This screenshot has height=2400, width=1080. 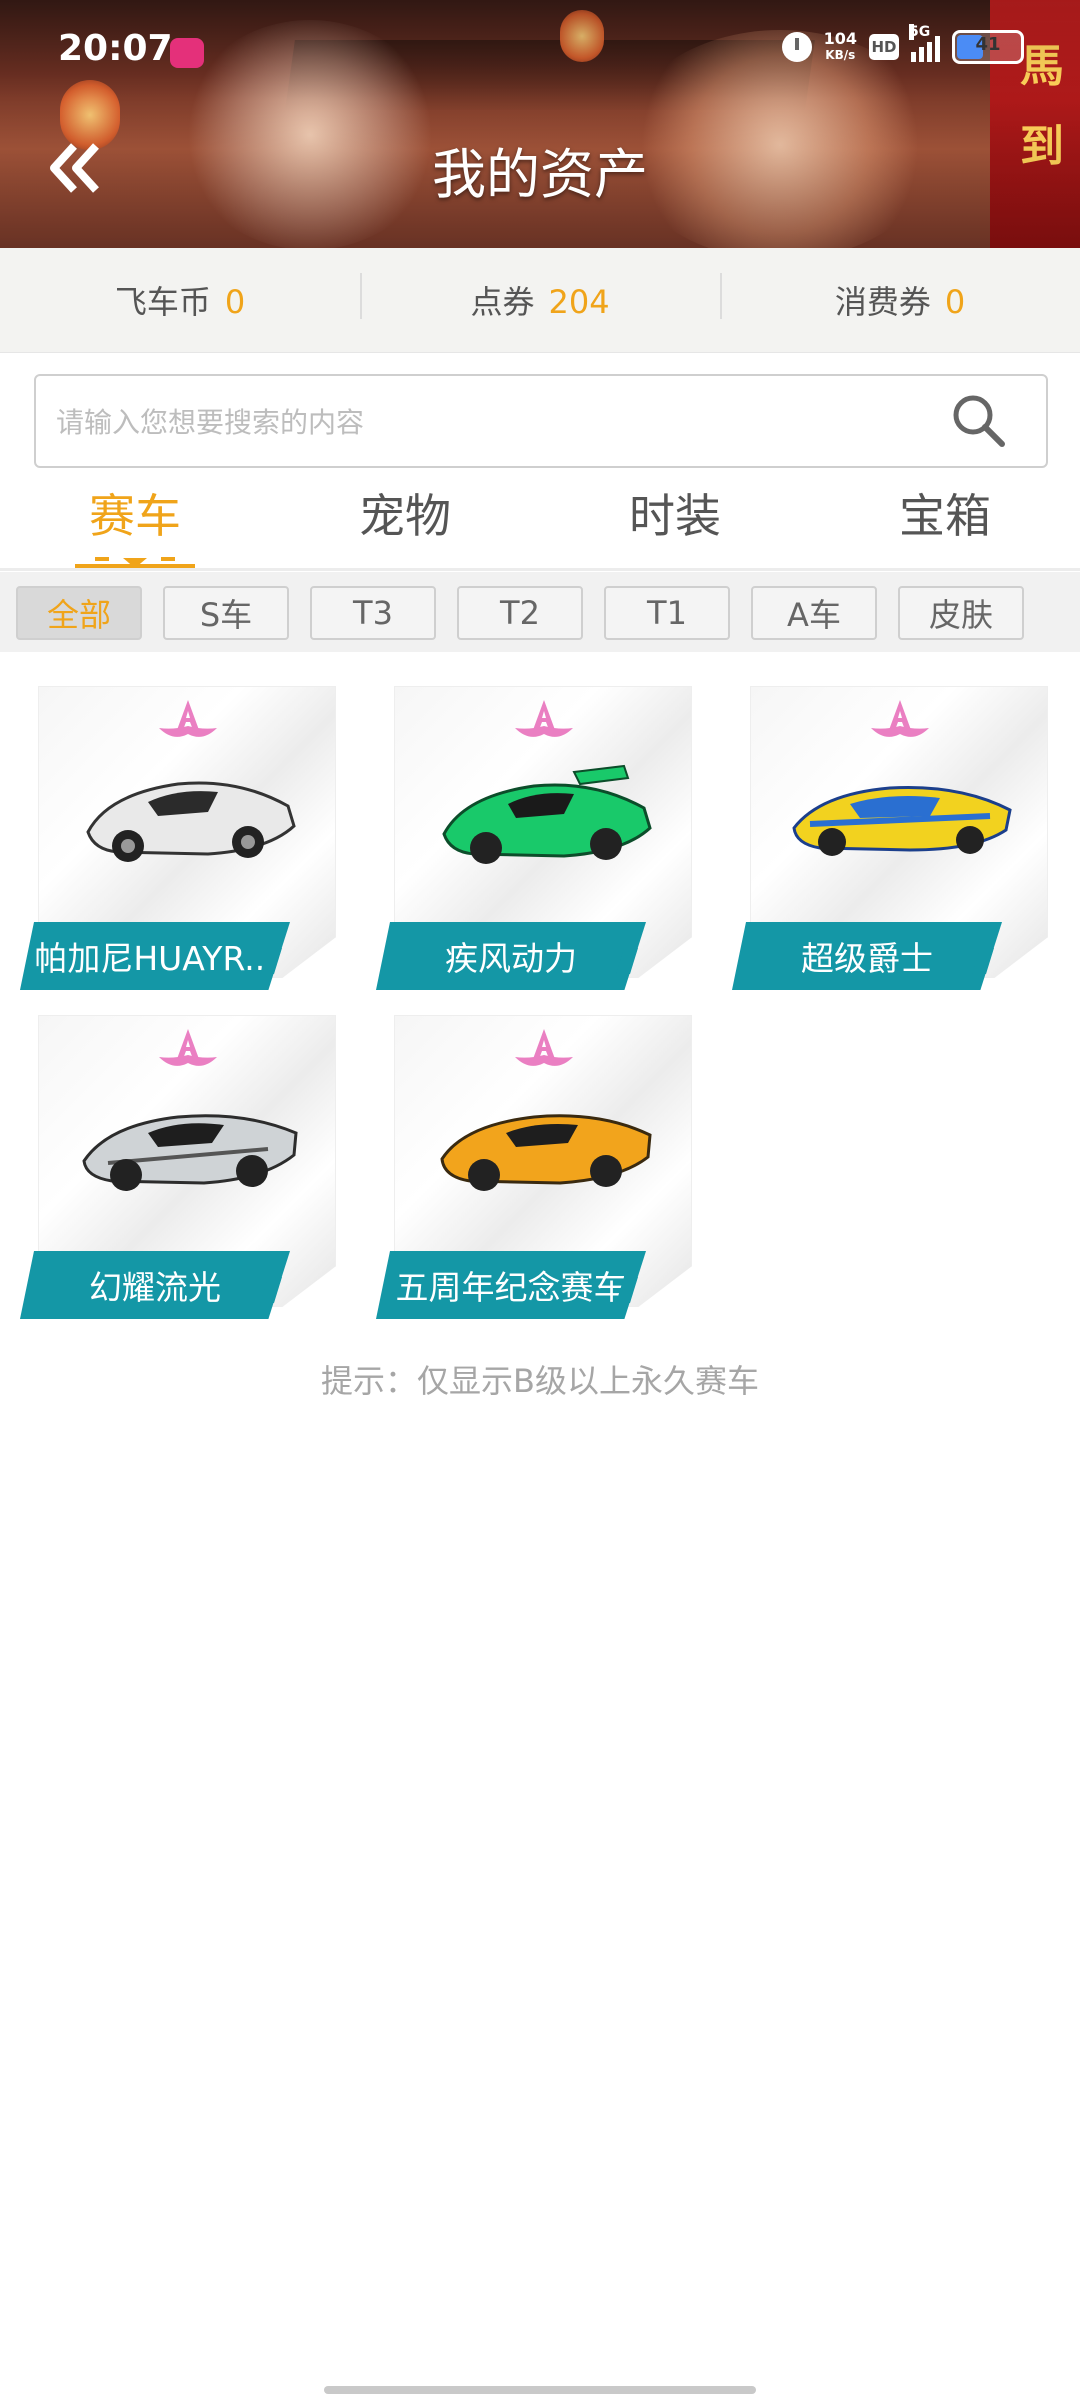 What do you see at coordinates (961, 613) in the screenshot?
I see `filter-skin: 皮肤` at bounding box center [961, 613].